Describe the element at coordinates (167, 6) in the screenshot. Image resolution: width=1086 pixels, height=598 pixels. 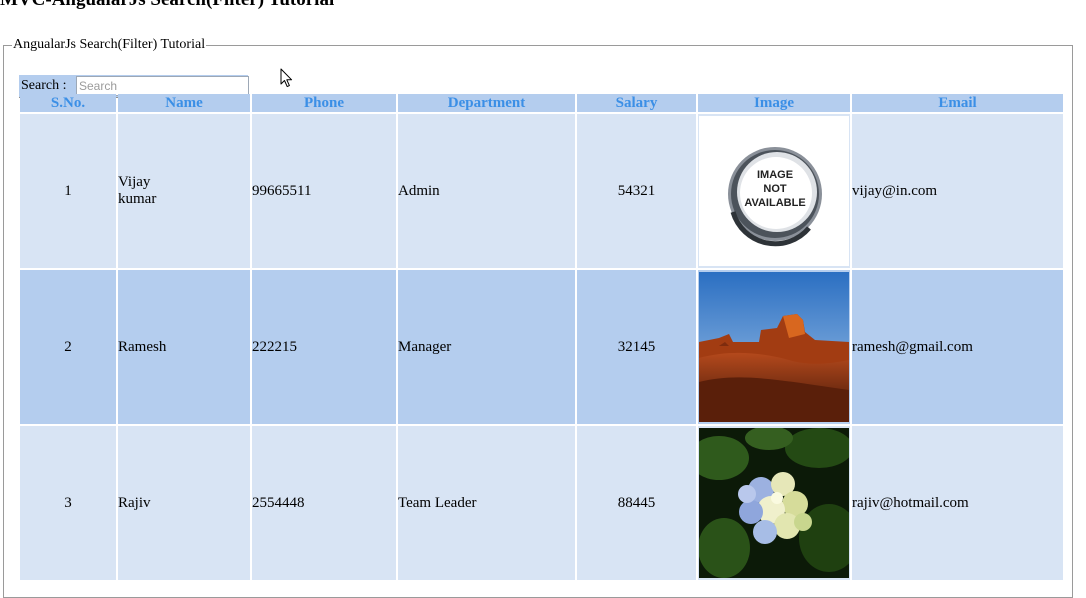
I see `page-title: MVC-AngualarJs Search(Filter) Tutorial` at that location.